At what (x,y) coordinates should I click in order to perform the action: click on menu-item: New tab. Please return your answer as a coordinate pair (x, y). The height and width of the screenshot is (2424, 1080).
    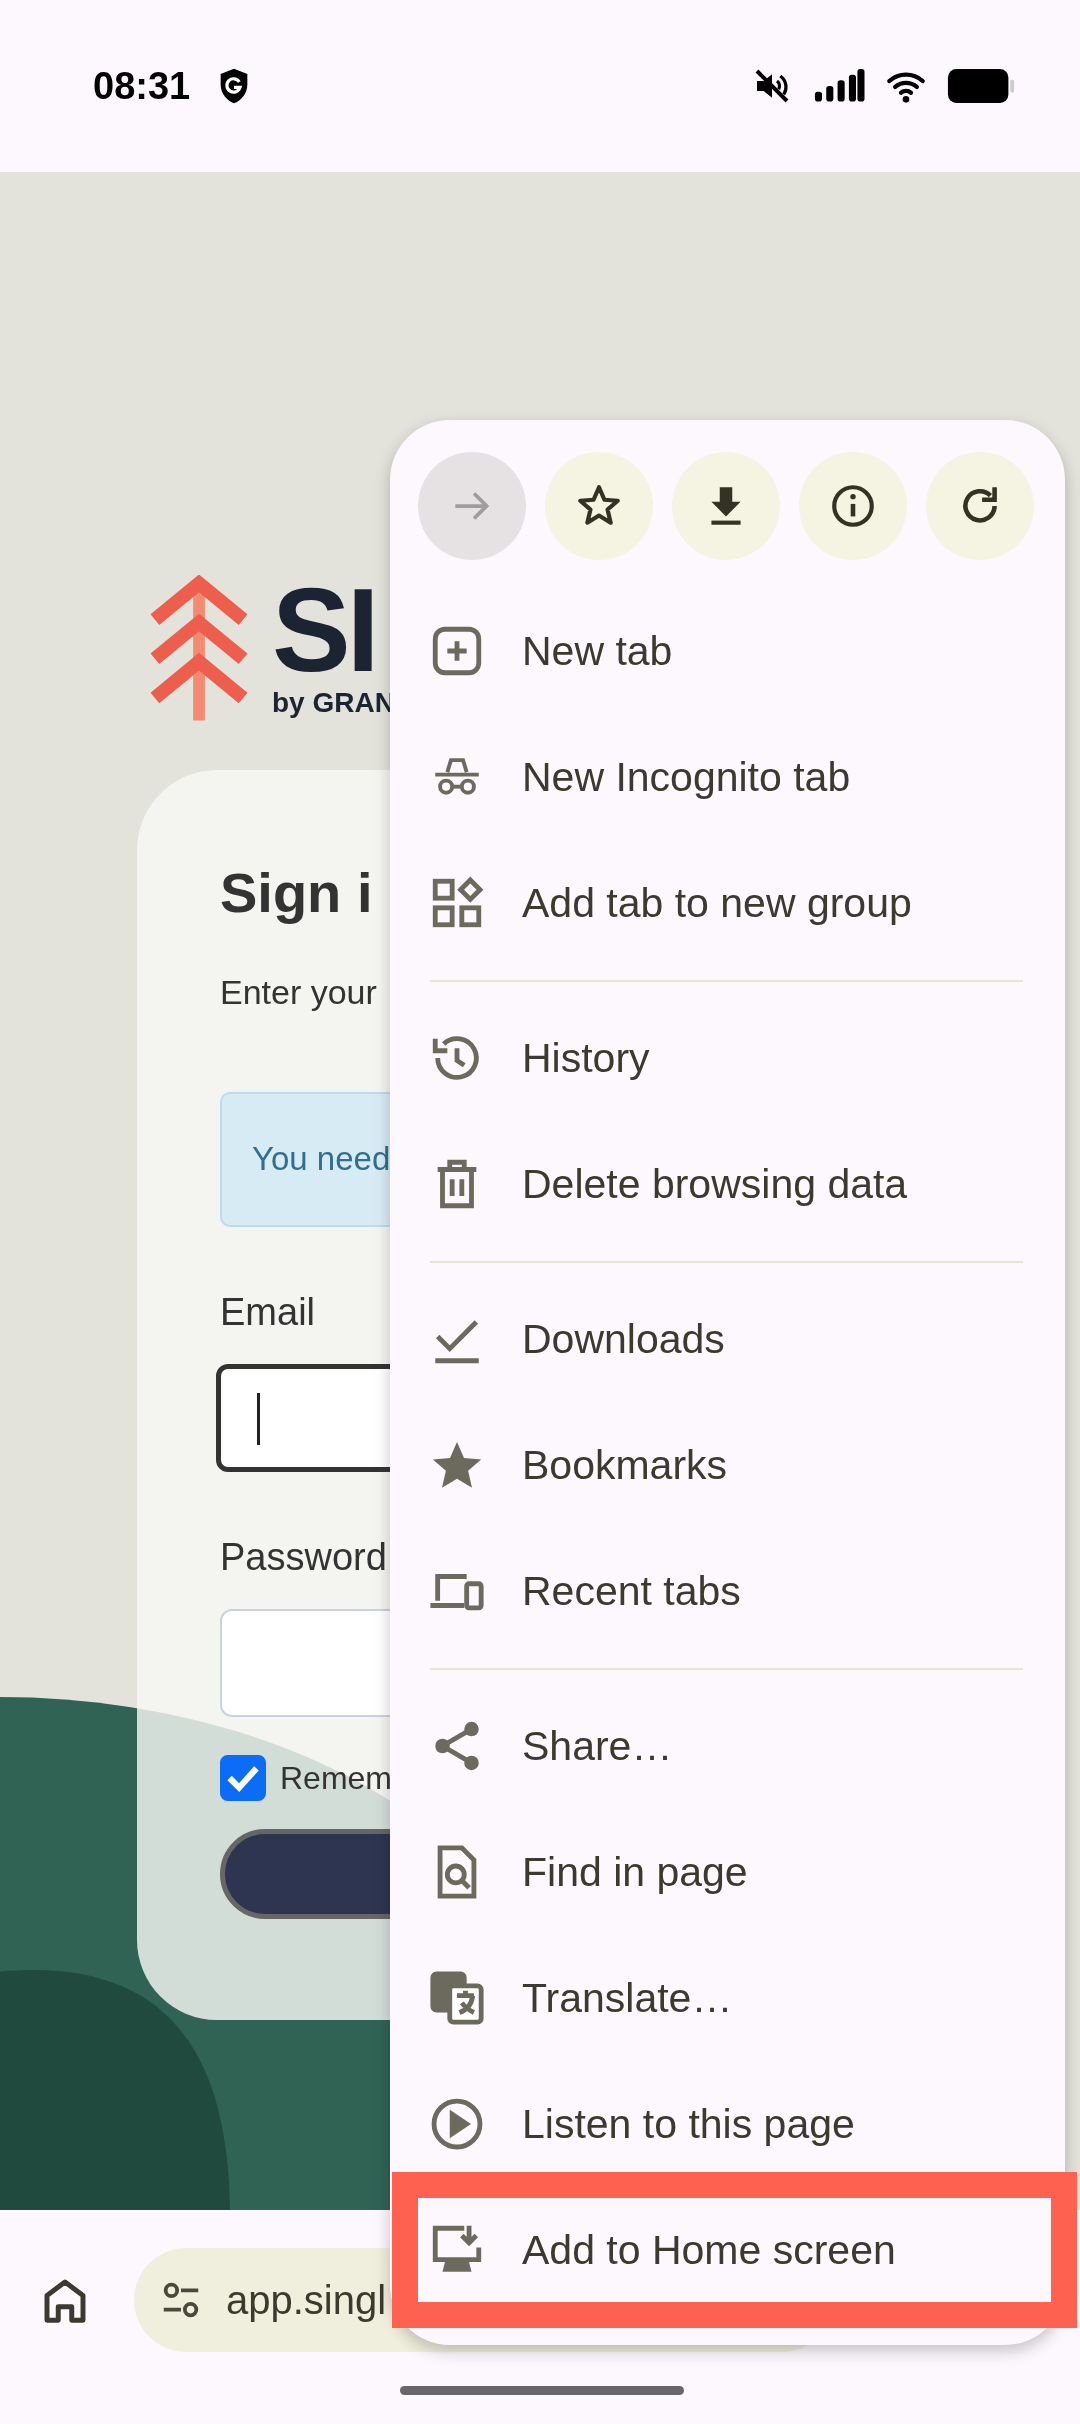
    Looking at the image, I should click on (727, 651).